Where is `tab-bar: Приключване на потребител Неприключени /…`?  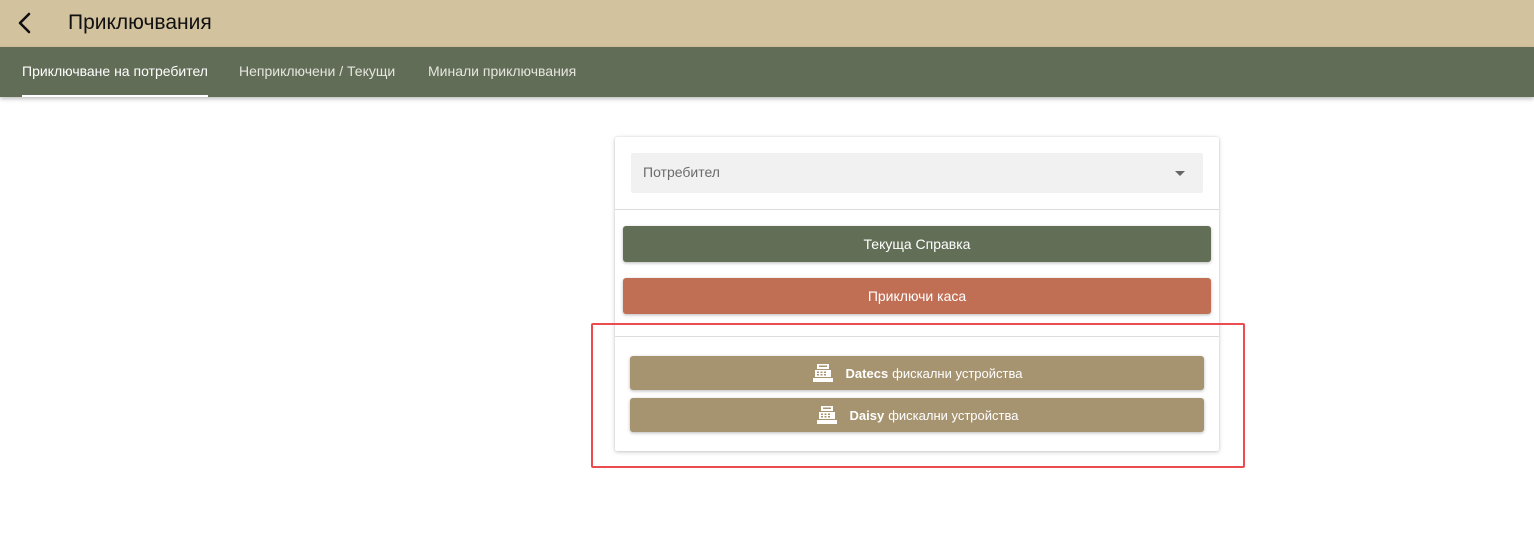
tab-bar: Приключване на потребител Неприключени /… is located at coordinates (767, 72).